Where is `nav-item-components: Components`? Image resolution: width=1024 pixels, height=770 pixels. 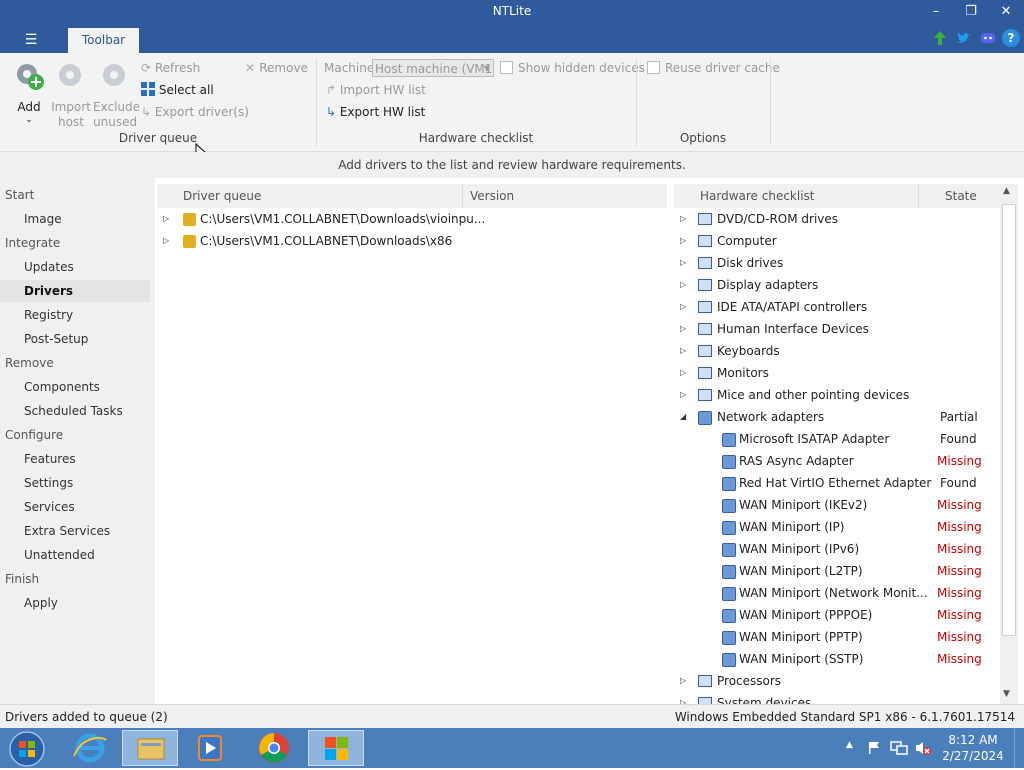 nav-item-components: Components is located at coordinates (62, 387).